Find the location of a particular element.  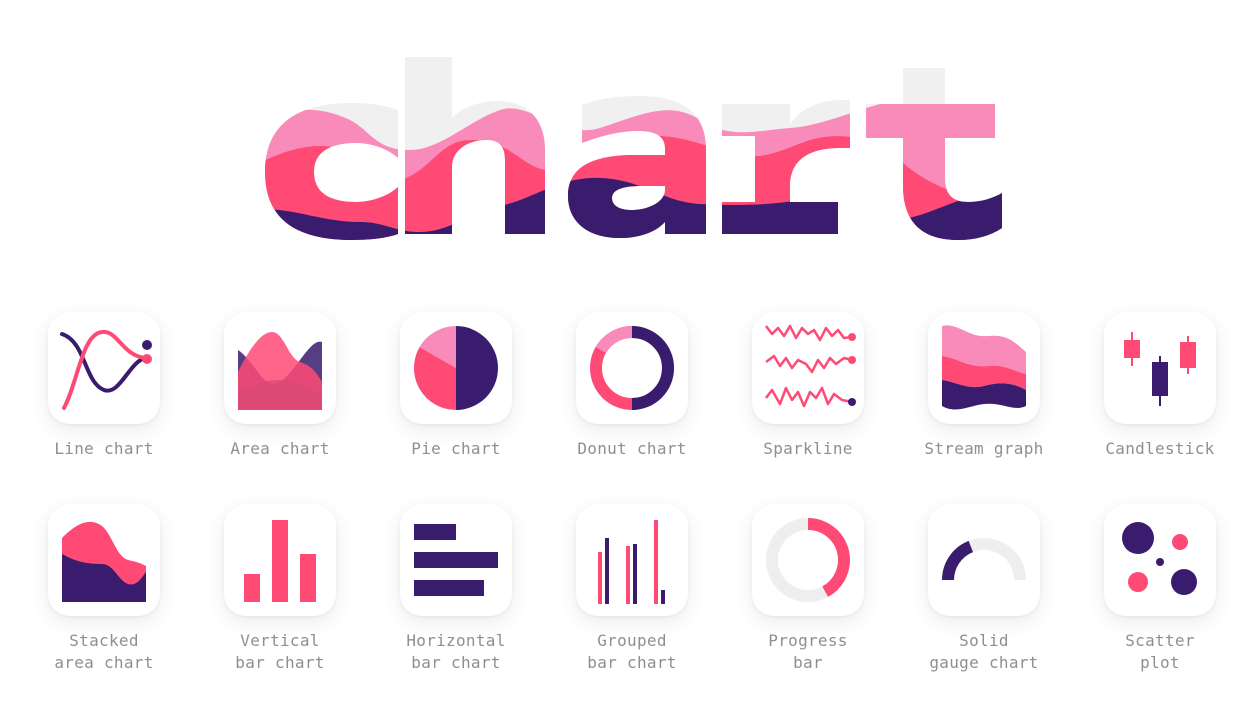

progress-bar-tile is located at coordinates (808, 560).